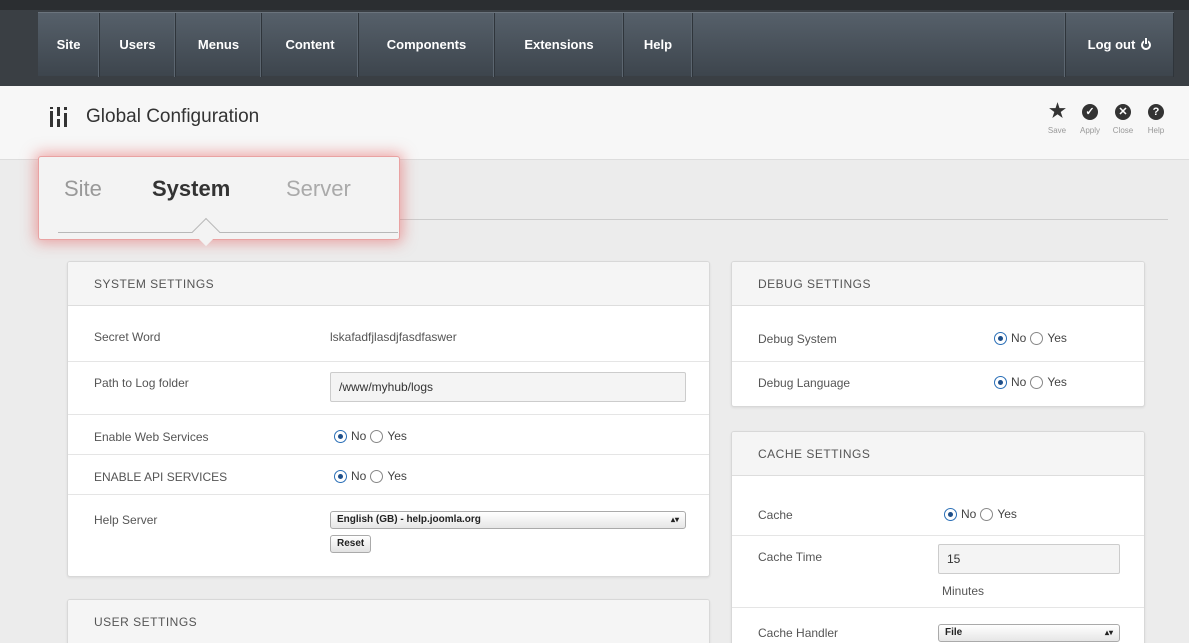  I want to click on log-path-input: /www/myhub/logs, so click(508, 387).